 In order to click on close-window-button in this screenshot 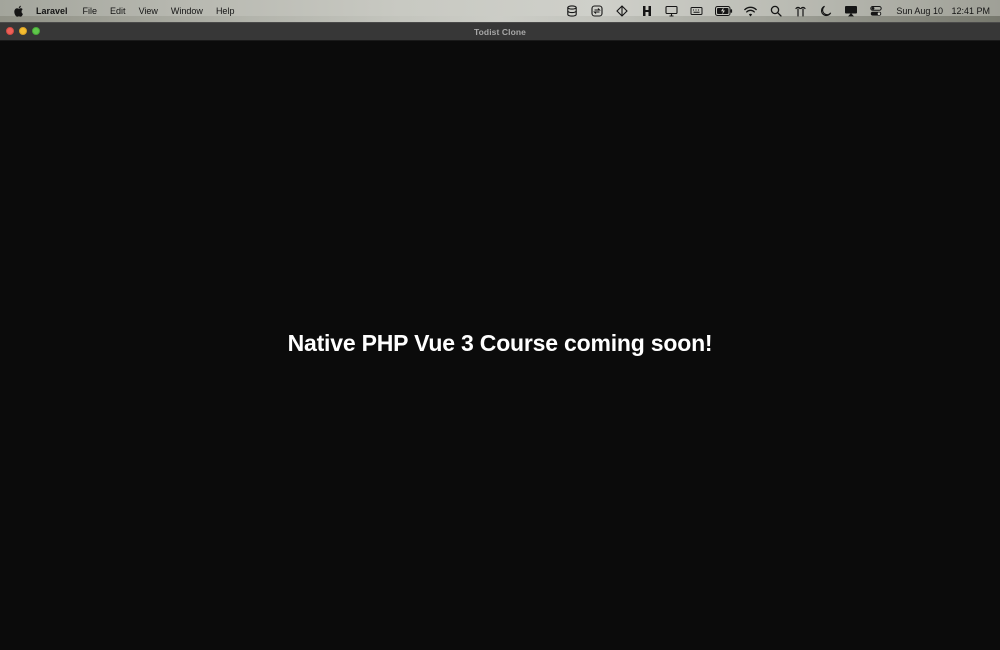, I will do `click(10, 31)`.